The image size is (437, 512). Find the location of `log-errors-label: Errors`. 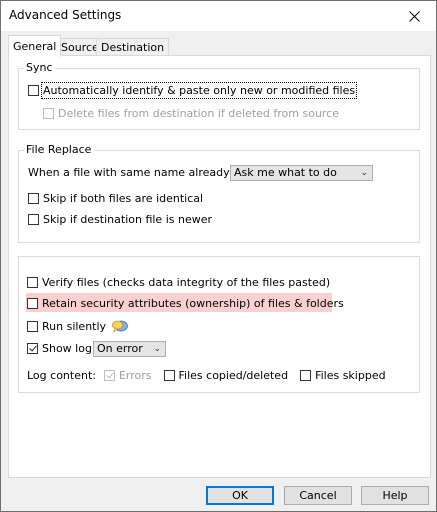

log-errors-label: Errors is located at coordinates (135, 375).